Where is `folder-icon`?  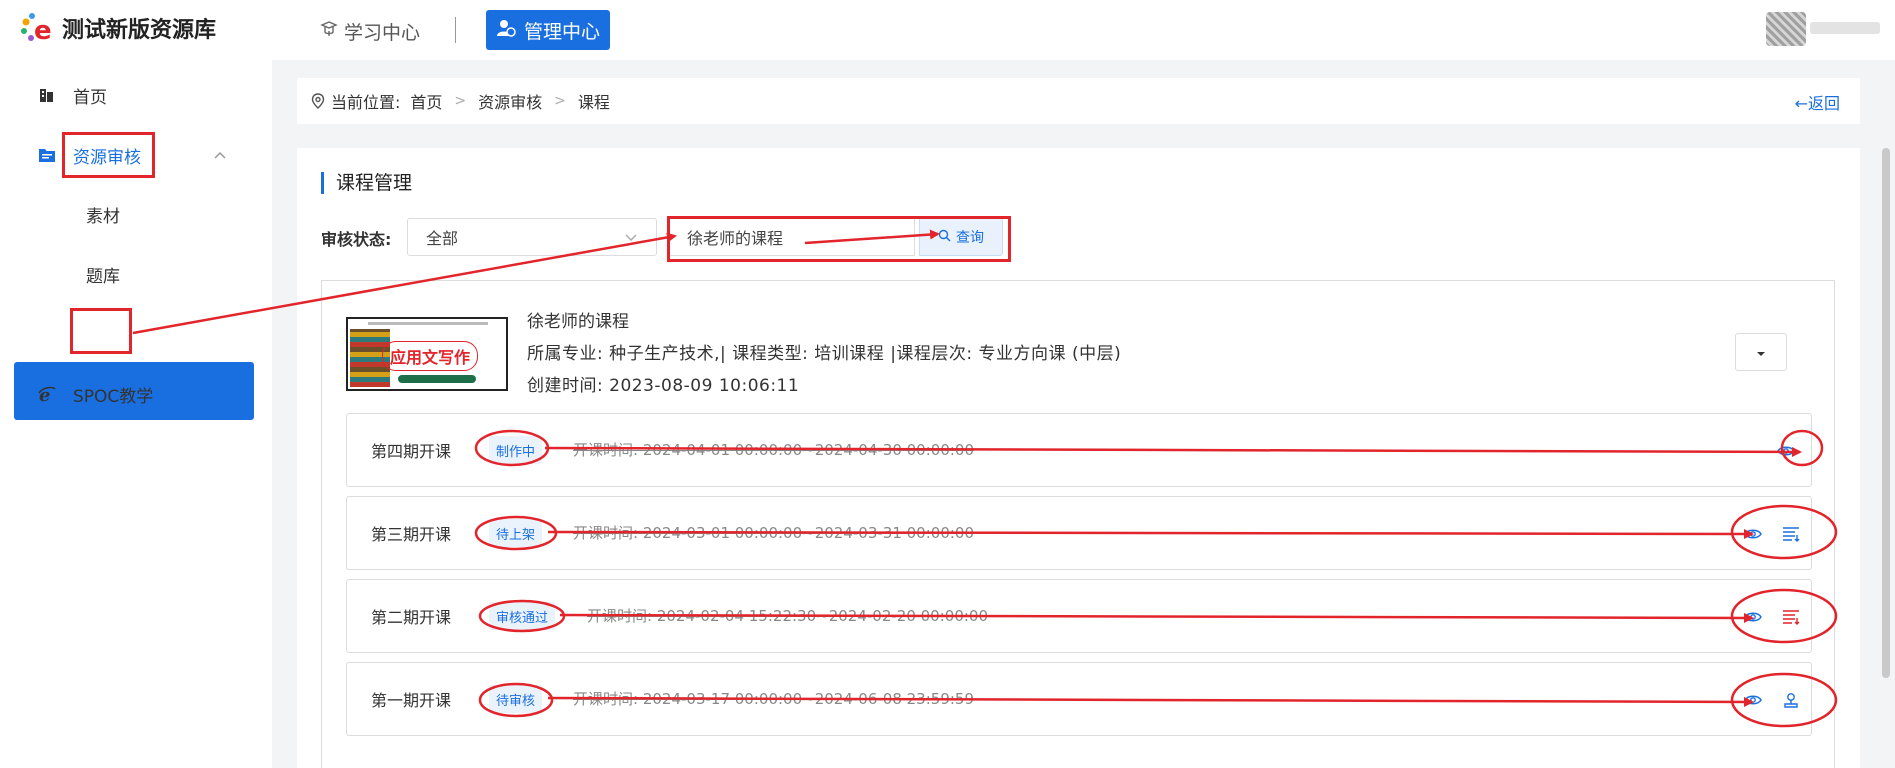
folder-icon is located at coordinates (47, 155).